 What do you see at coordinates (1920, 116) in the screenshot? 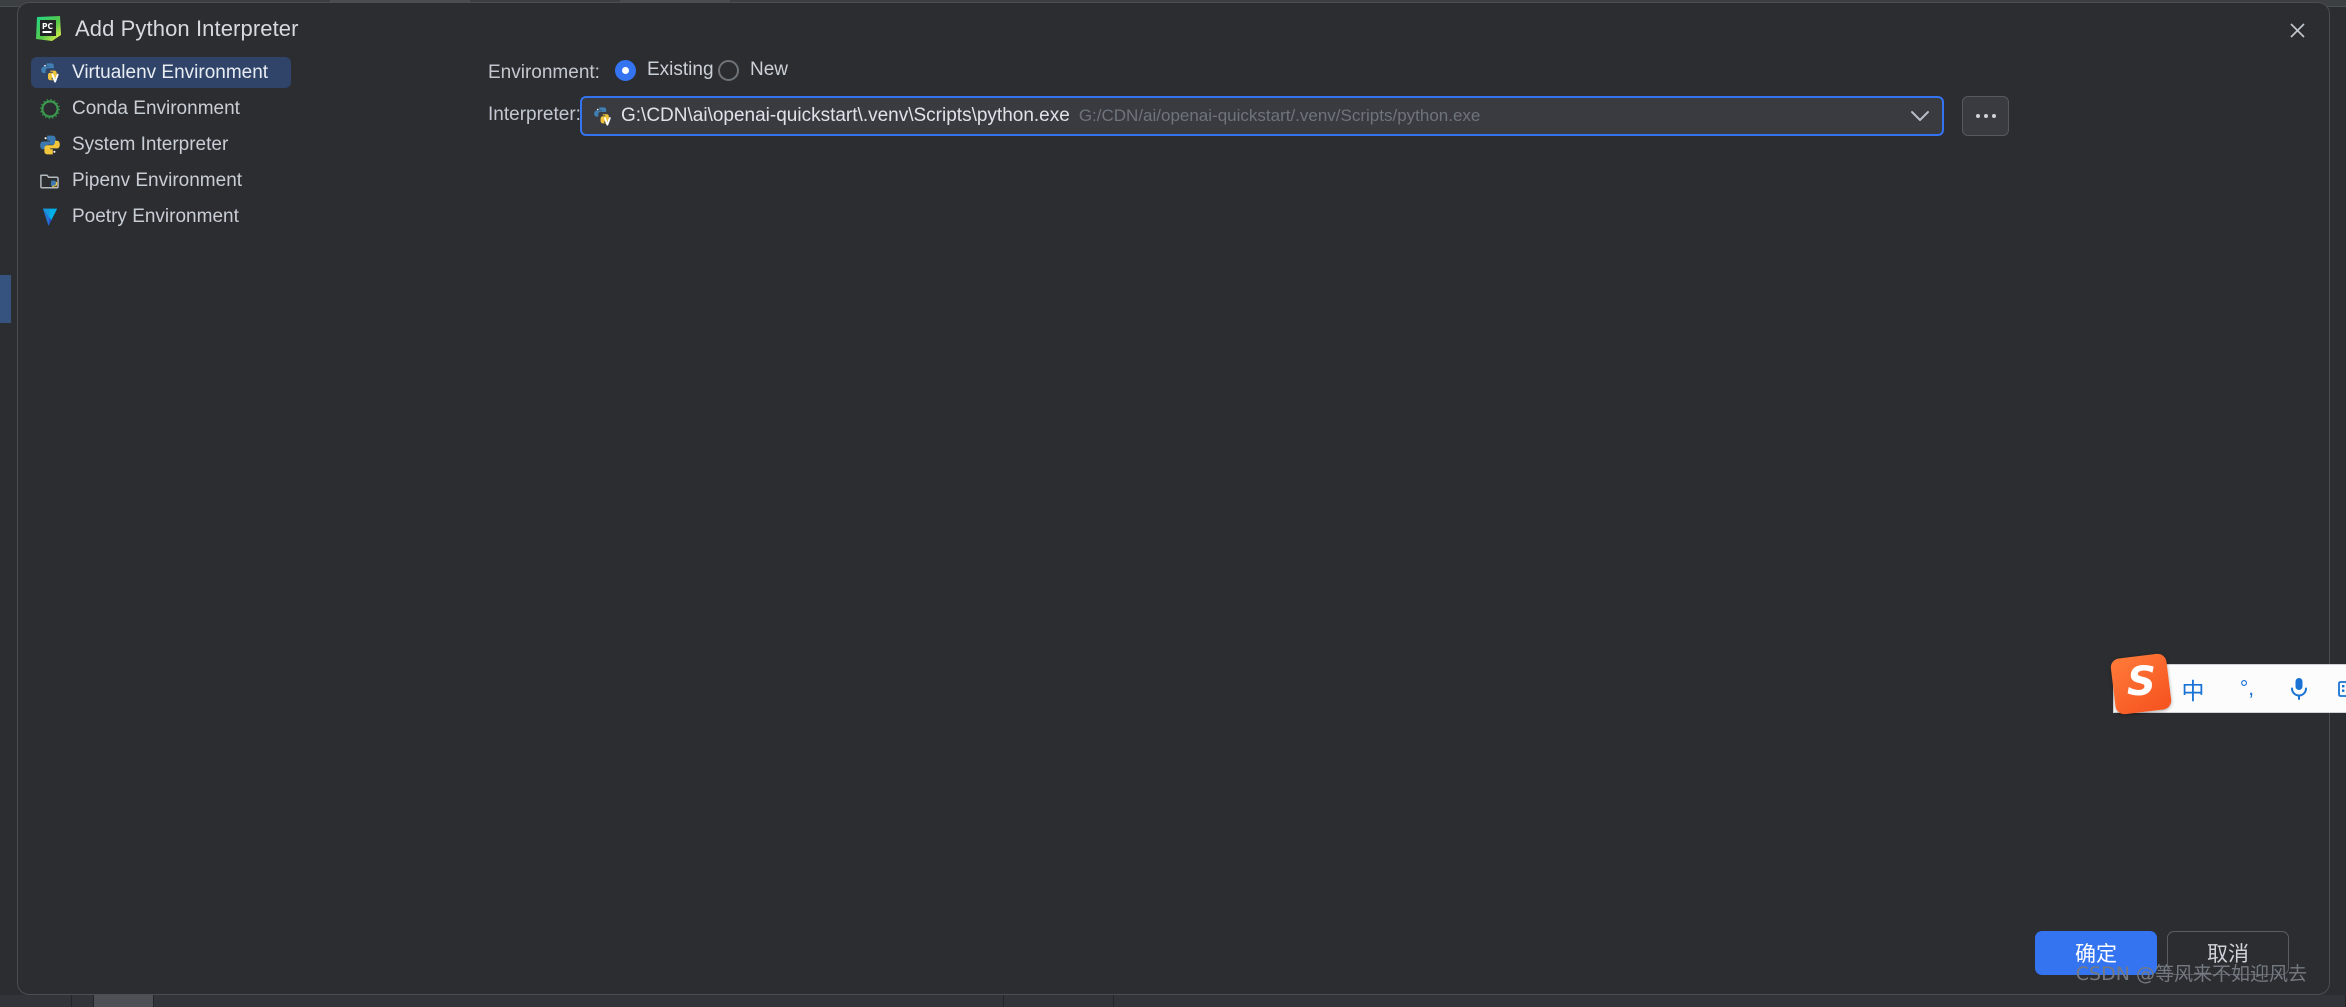
I see `chevron-down-icon` at bounding box center [1920, 116].